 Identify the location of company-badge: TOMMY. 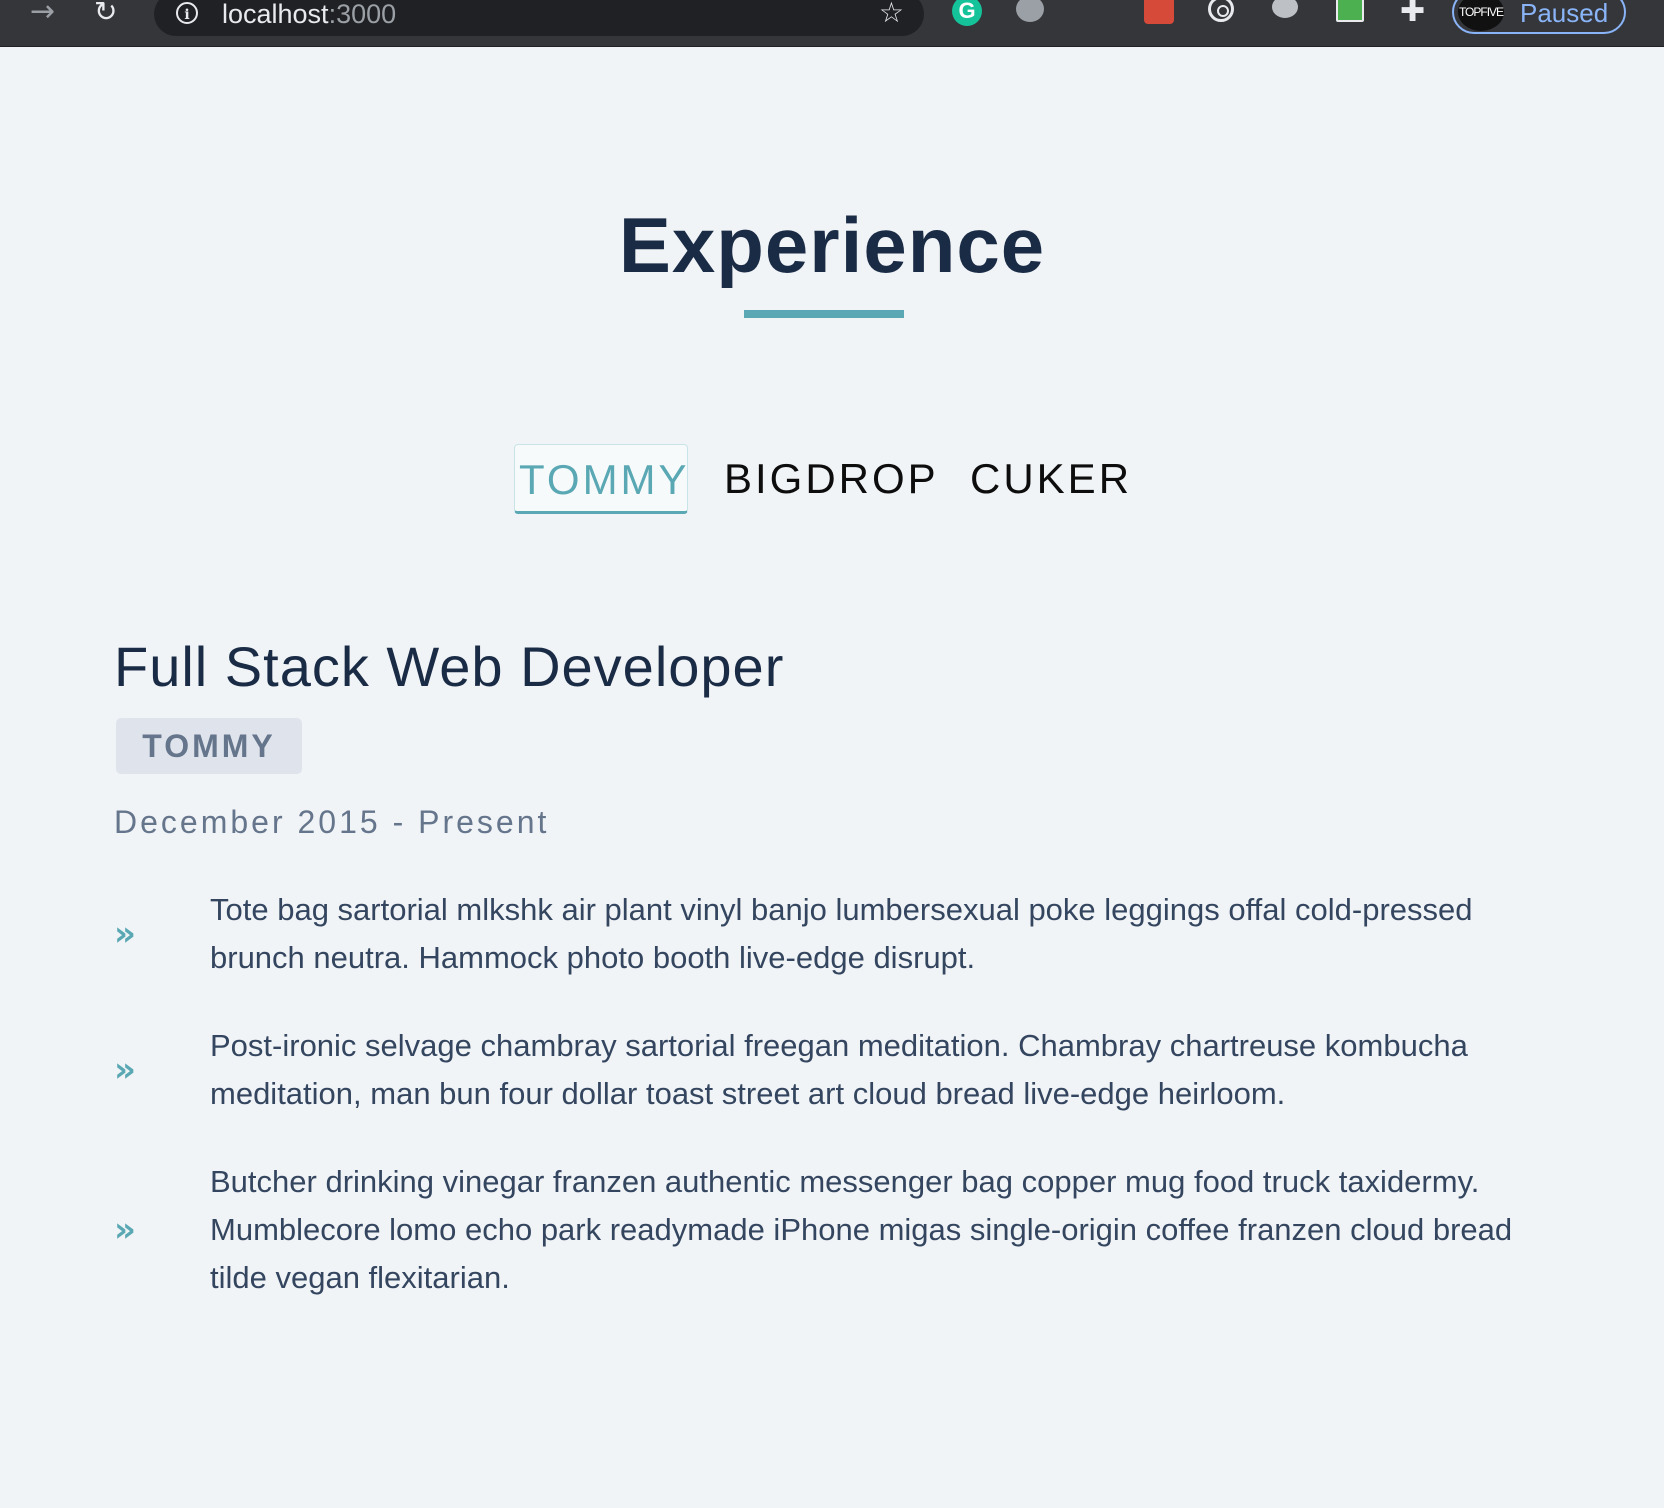
(209, 746).